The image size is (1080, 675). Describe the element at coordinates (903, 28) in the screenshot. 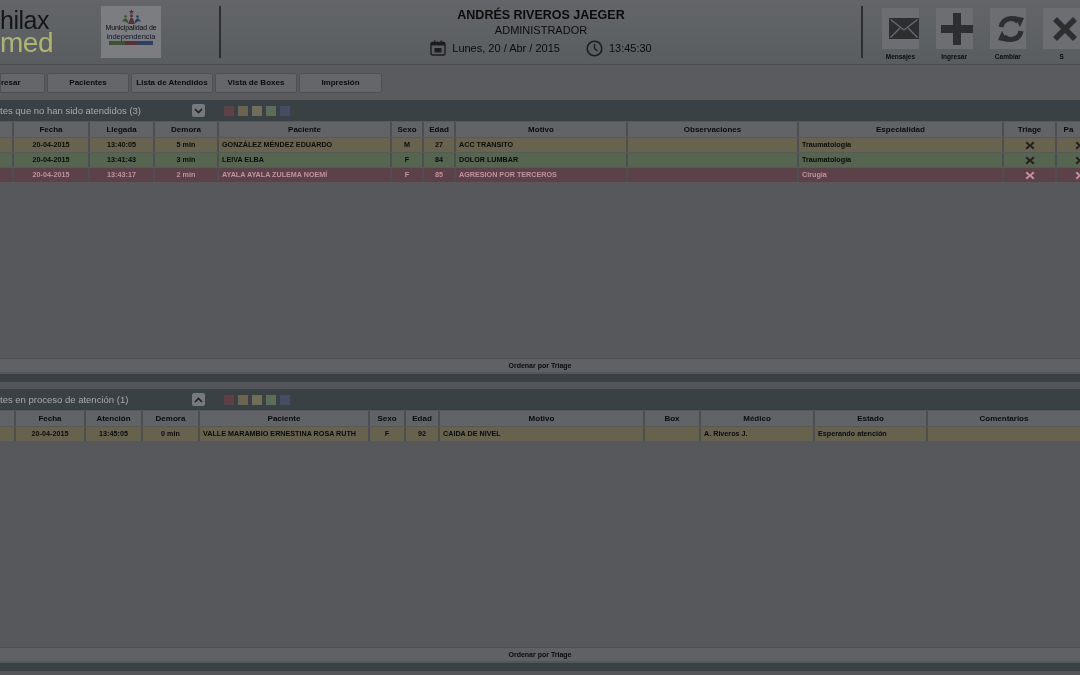

I see `envelope-icon` at that location.